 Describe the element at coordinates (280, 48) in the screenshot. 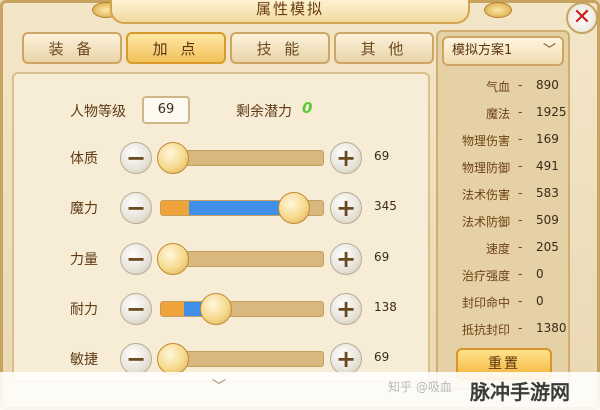

I see `tab-skills: 技 能` at that location.